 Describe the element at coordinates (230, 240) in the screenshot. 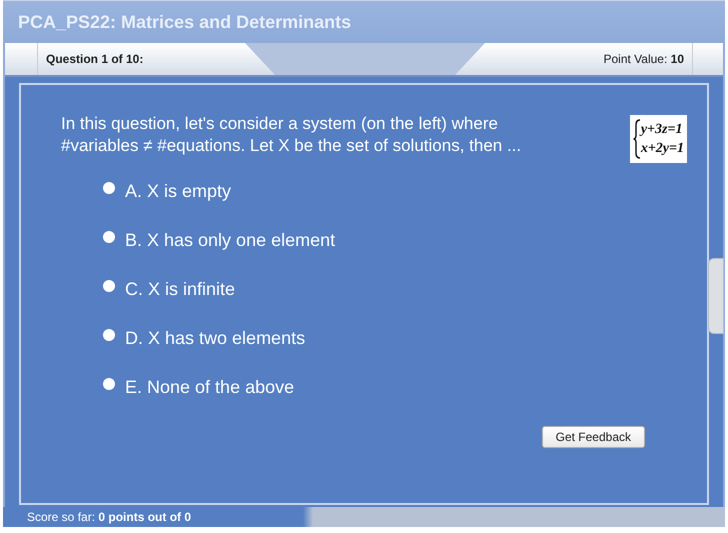

I see `option-label: B. X has only one element` at that location.